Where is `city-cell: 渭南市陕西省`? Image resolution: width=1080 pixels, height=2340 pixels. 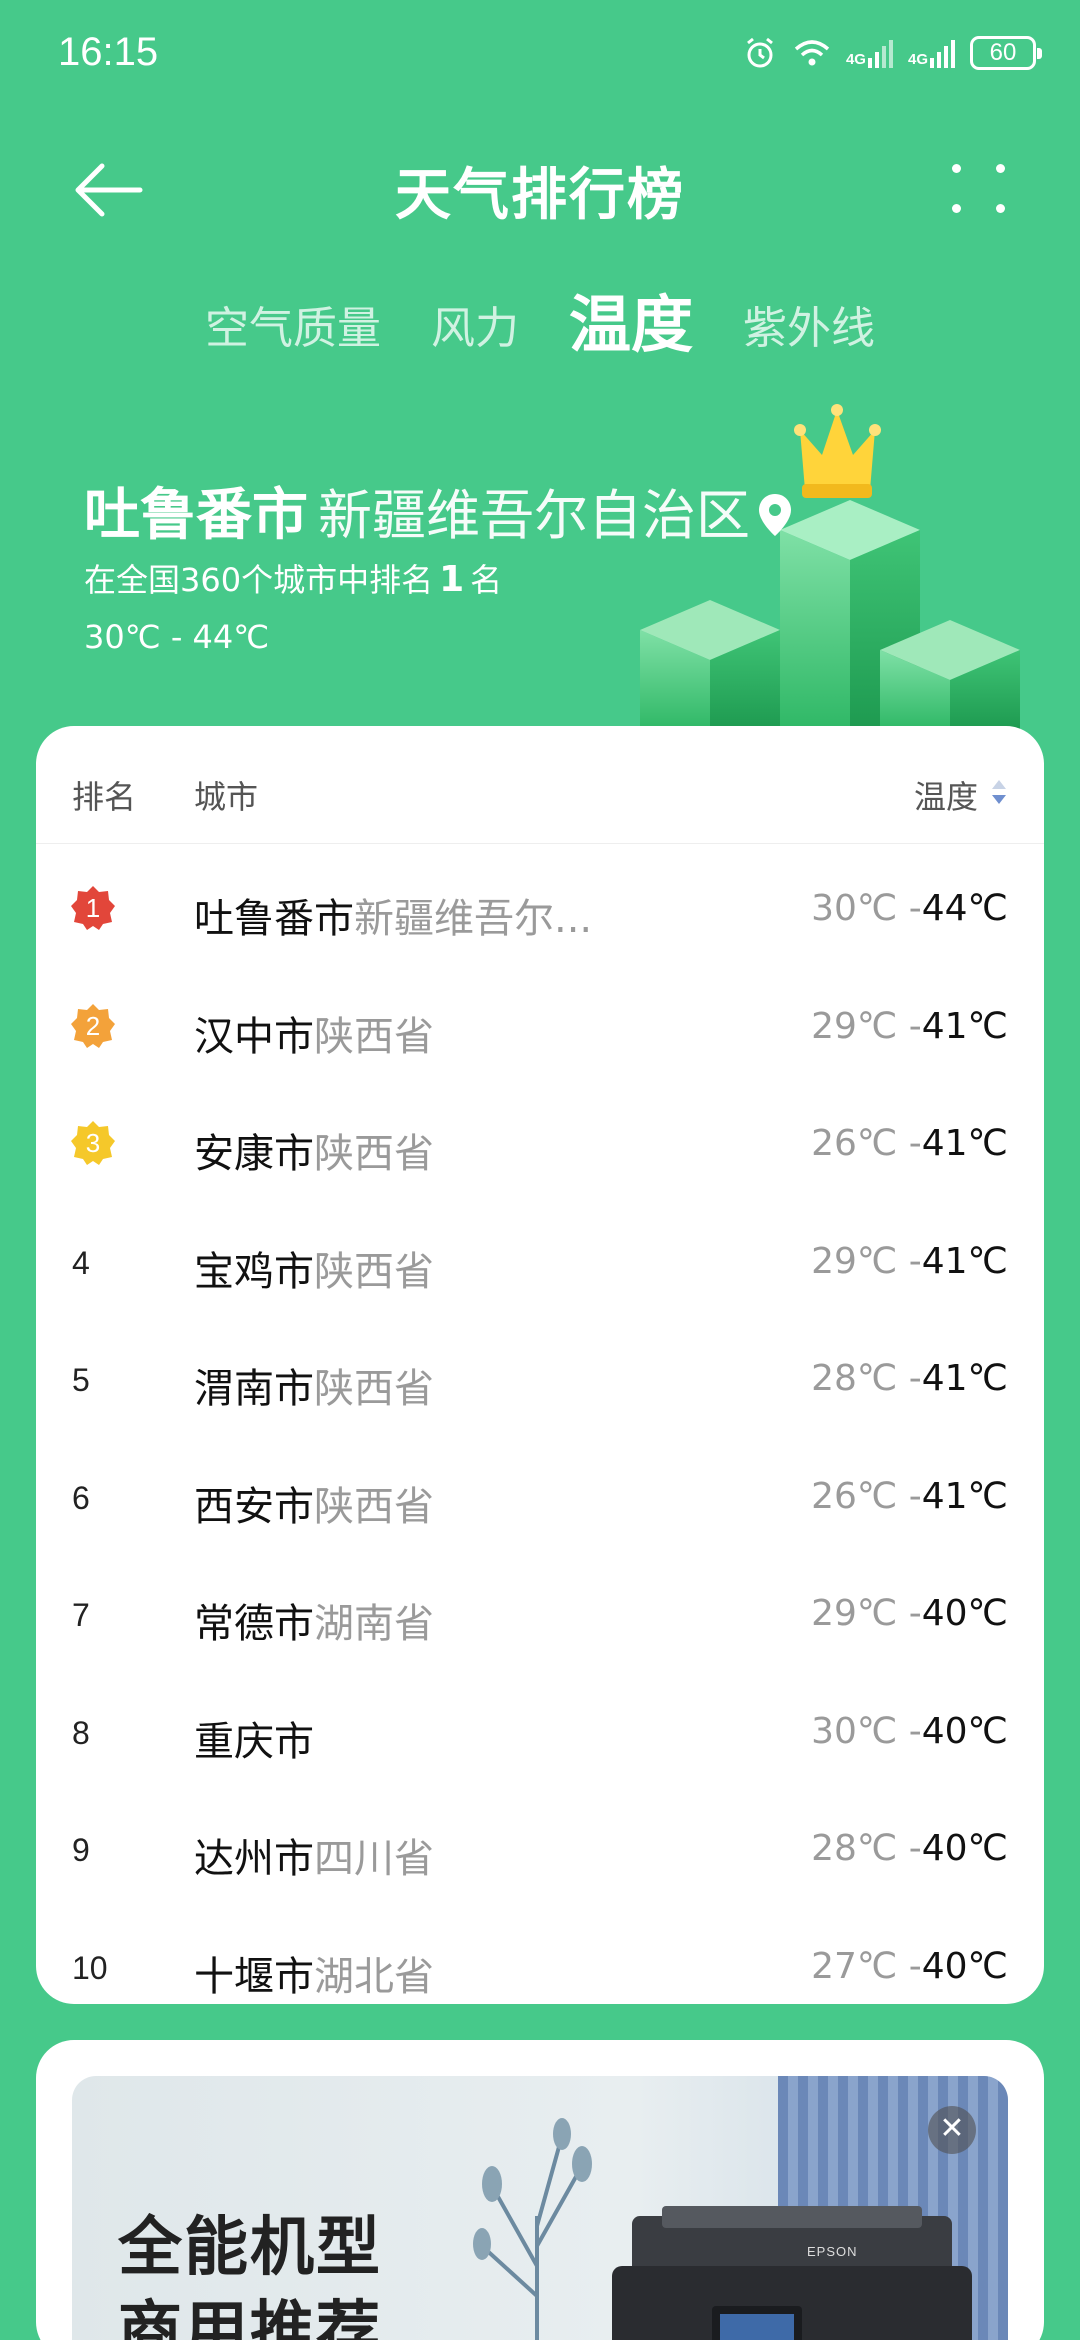
city-cell: 渭南市陕西省 is located at coordinates (314, 1385).